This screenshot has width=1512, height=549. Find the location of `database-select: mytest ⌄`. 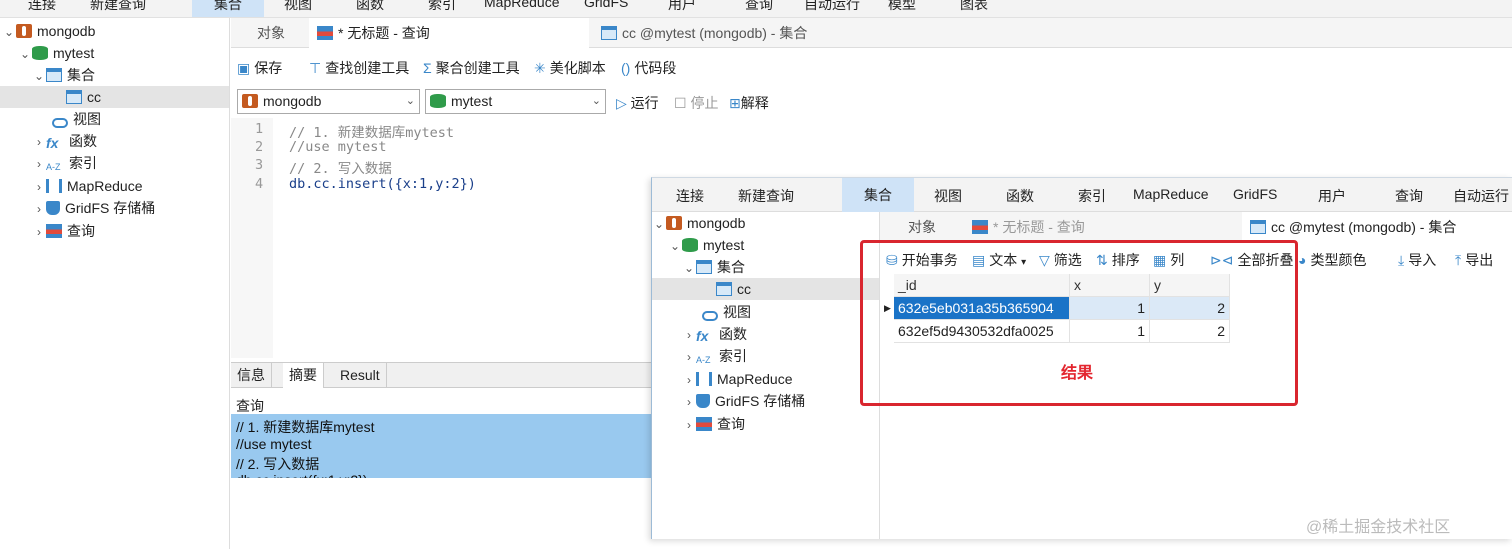

database-select: mytest ⌄ is located at coordinates (515, 101).